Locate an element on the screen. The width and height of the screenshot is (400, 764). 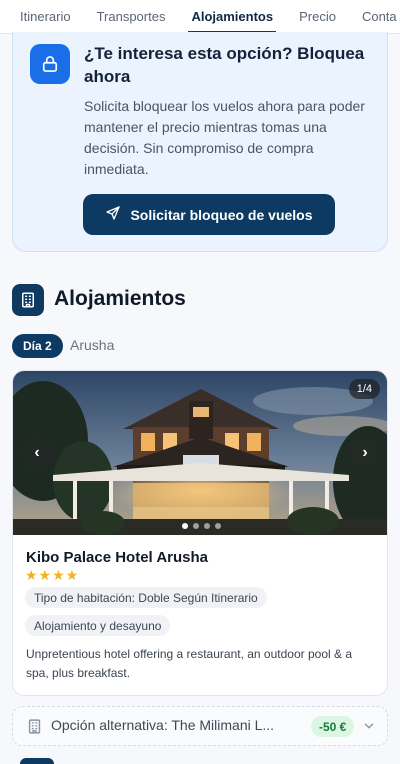
request-hold-label: Solicitar bloqueo de vuelos is located at coordinates (221, 214).